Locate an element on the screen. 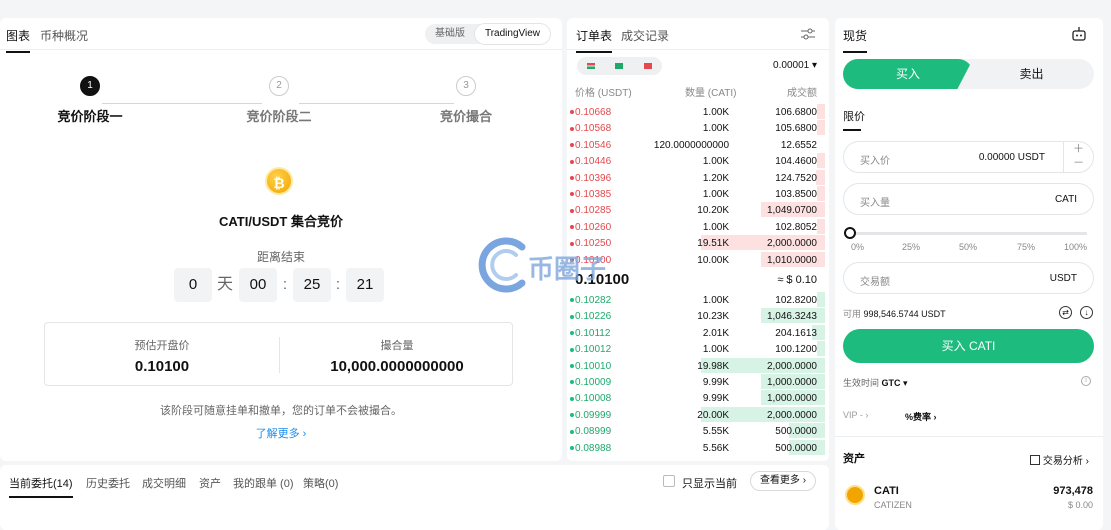 The image size is (1111, 530). bid-row: 0.10226 10.23K 1,046.3243 is located at coordinates (698, 316).